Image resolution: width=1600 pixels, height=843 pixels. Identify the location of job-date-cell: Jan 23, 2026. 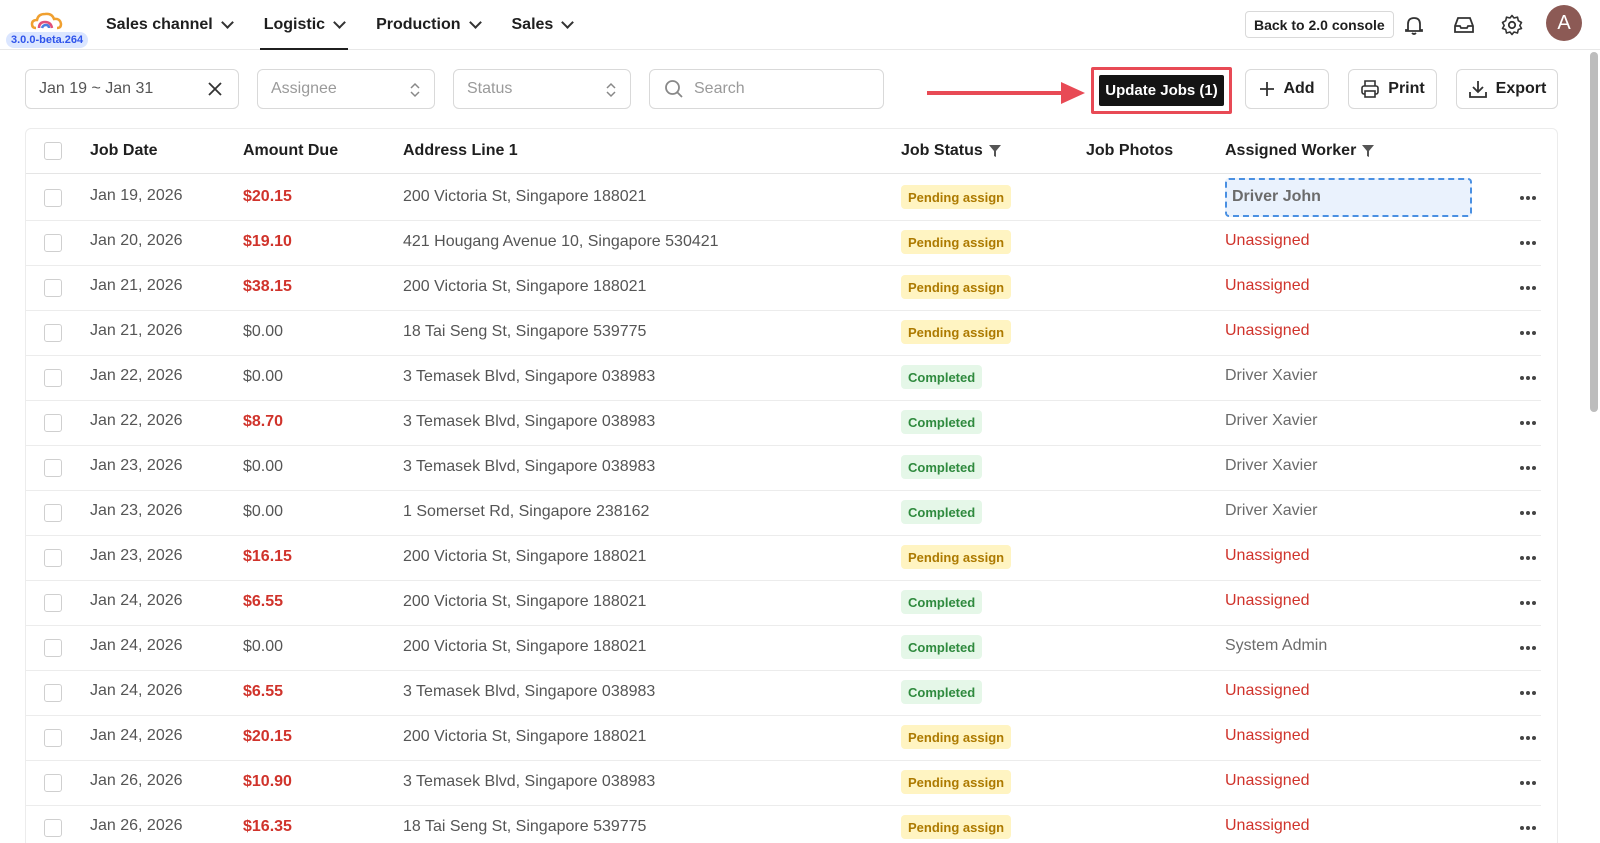
(136, 510).